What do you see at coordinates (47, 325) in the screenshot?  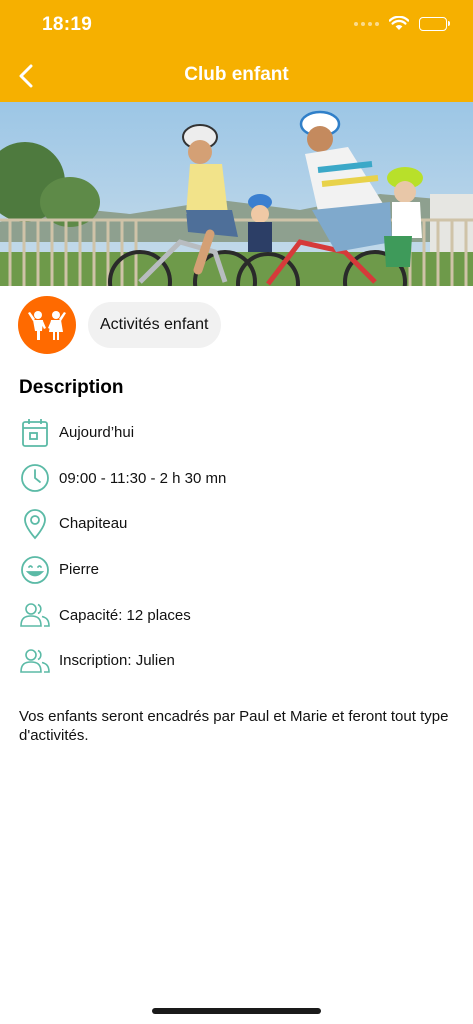 I see `children-icon` at bounding box center [47, 325].